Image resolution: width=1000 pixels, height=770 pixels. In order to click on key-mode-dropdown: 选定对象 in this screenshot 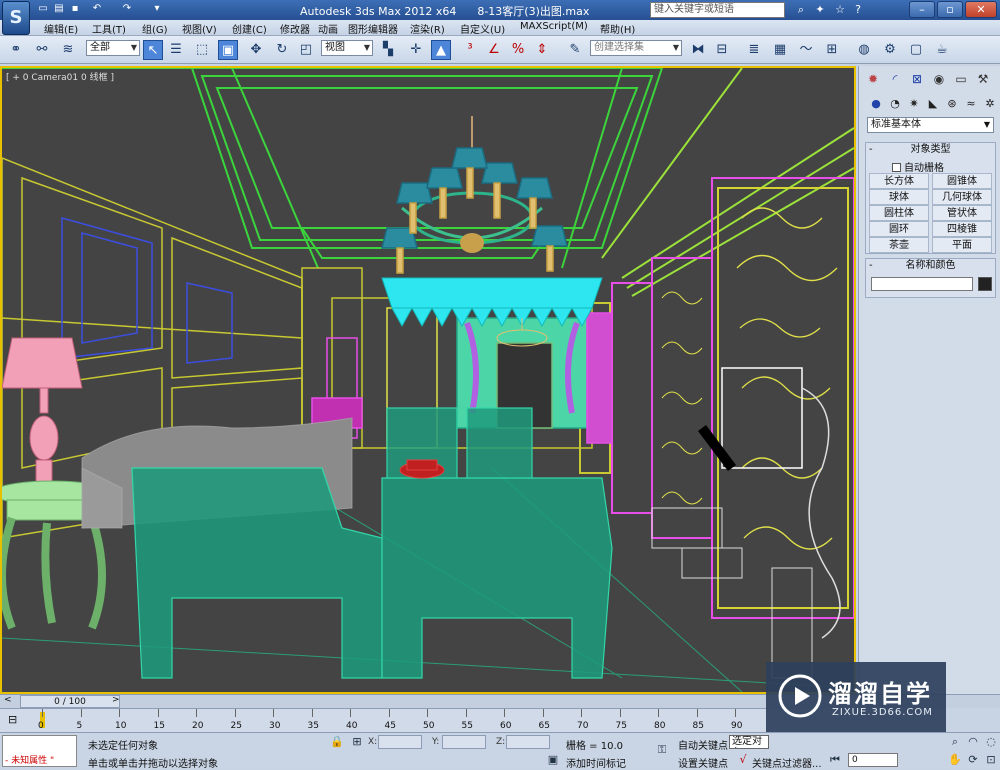, I will do `click(749, 742)`.